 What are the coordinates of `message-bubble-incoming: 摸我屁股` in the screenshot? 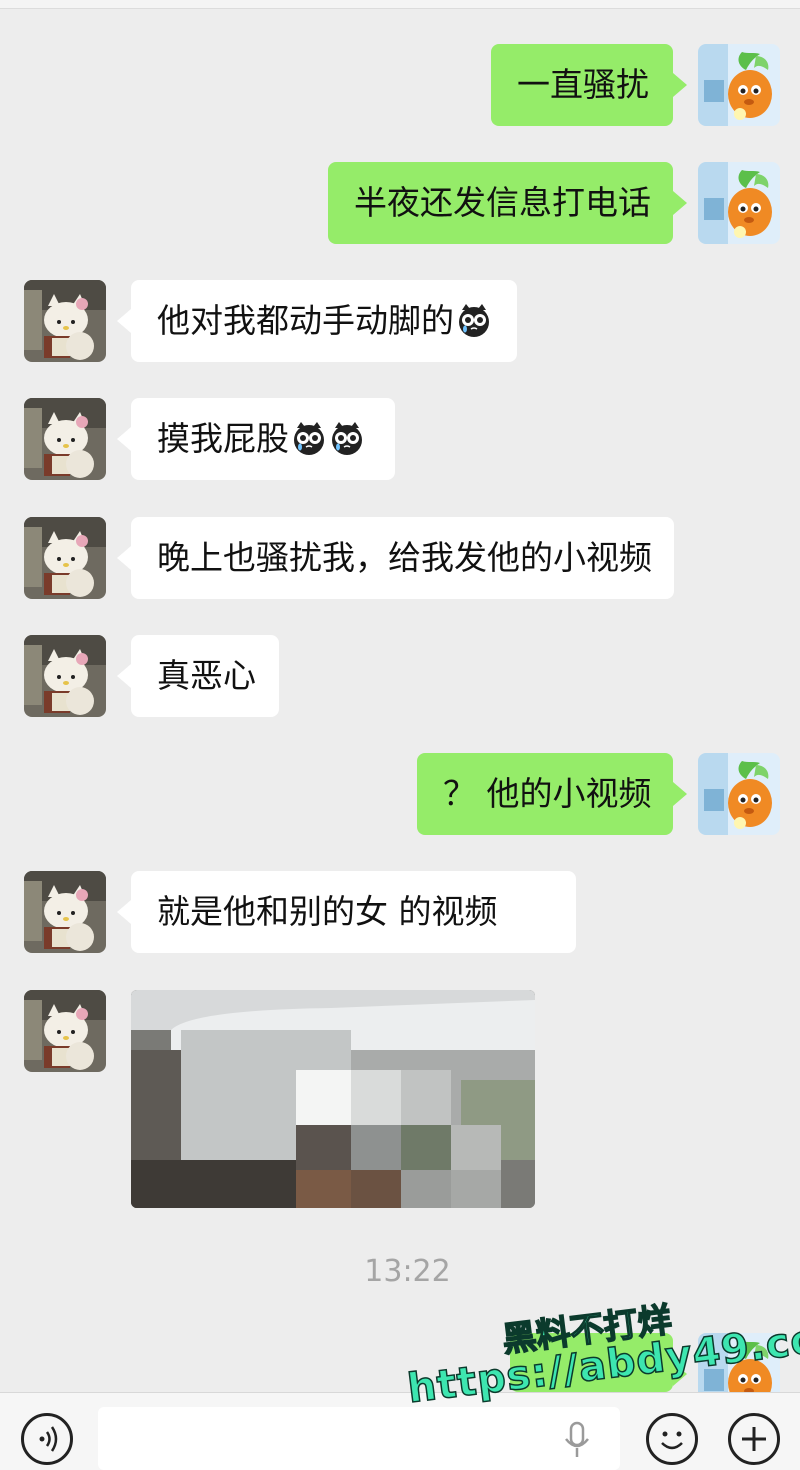 It's located at (256, 439).